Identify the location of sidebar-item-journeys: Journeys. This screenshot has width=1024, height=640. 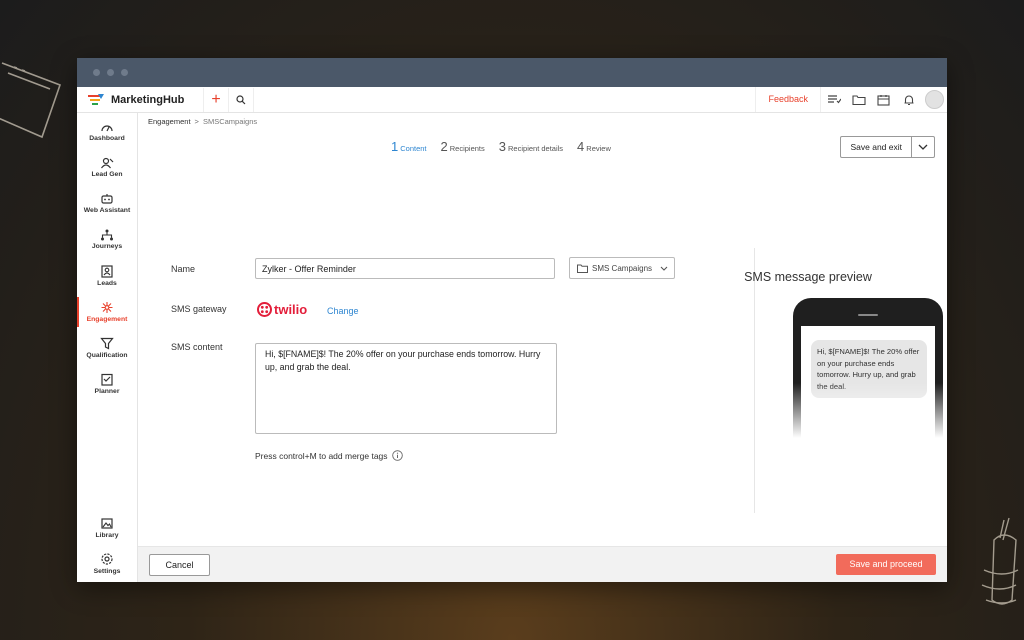
(107, 240).